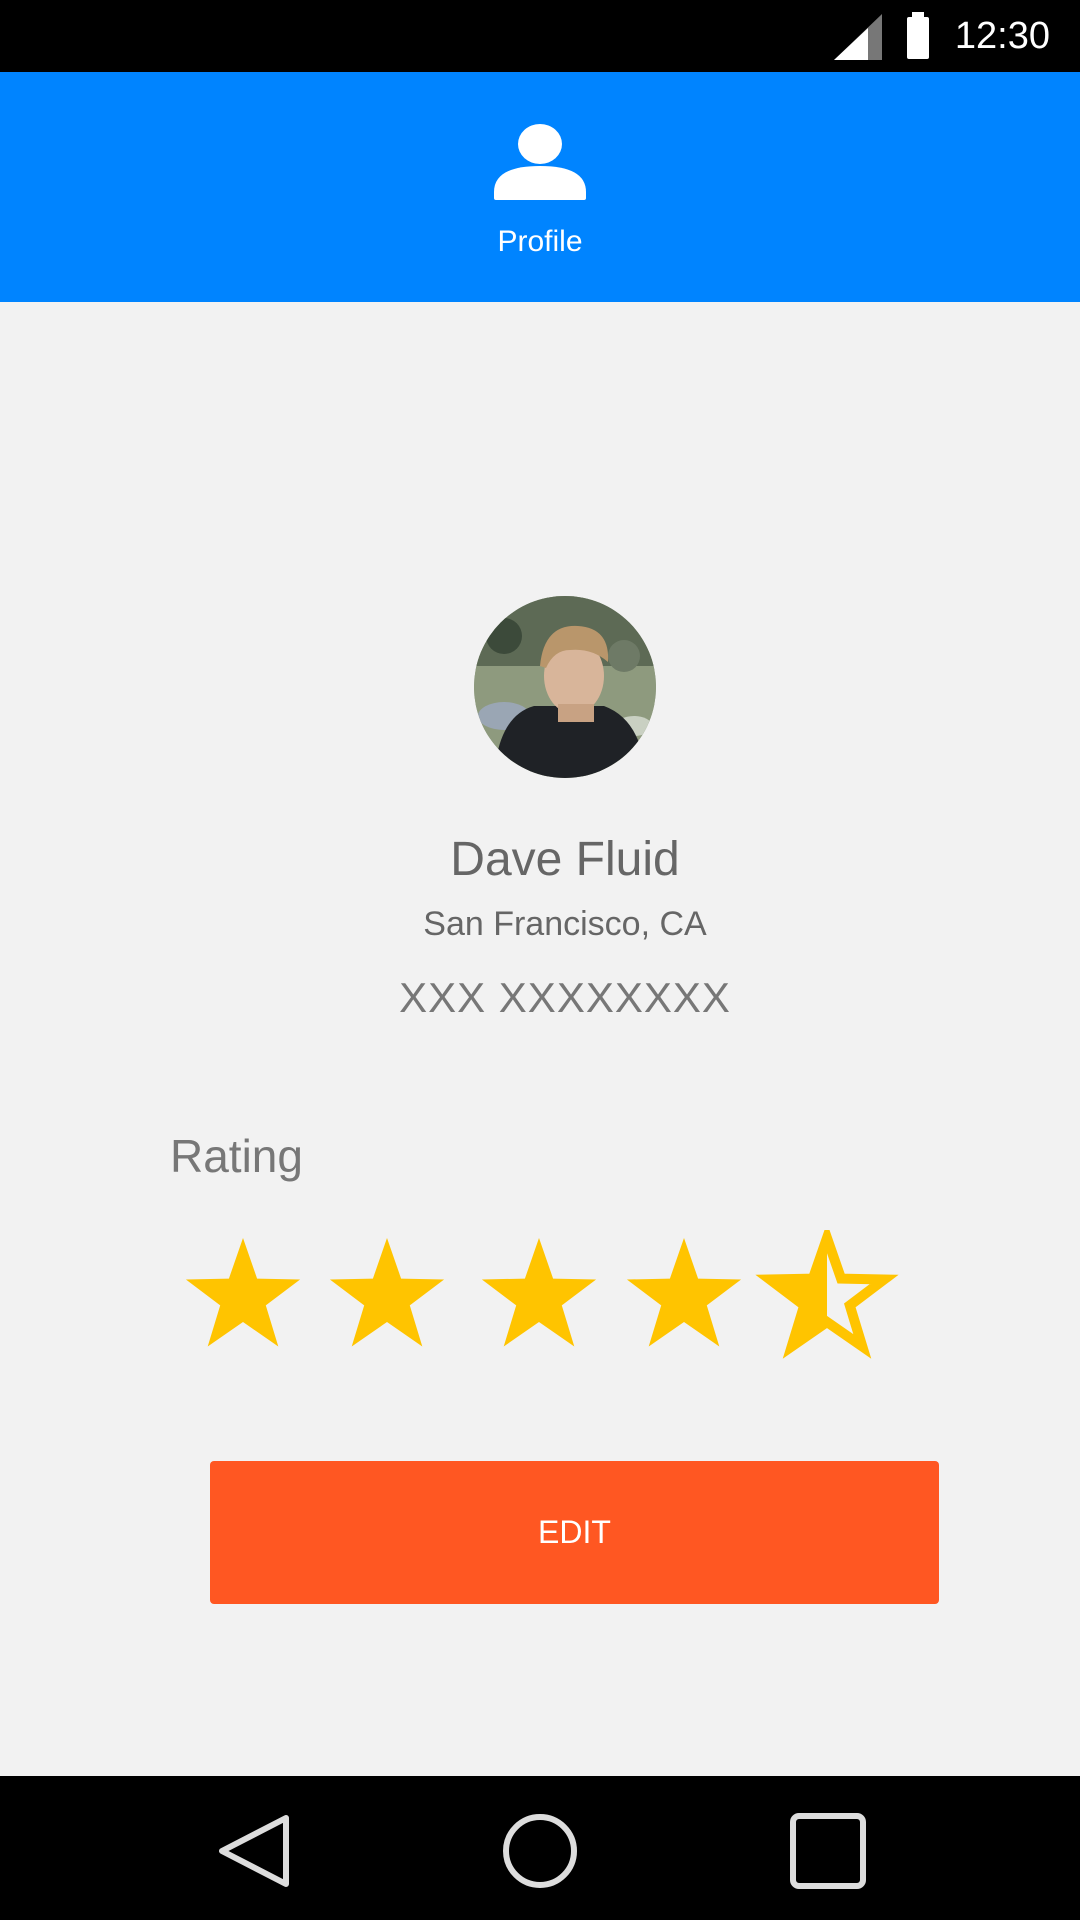  What do you see at coordinates (1002, 36) in the screenshot?
I see `status-time: 12:30` at bounding box center [1002, 36].